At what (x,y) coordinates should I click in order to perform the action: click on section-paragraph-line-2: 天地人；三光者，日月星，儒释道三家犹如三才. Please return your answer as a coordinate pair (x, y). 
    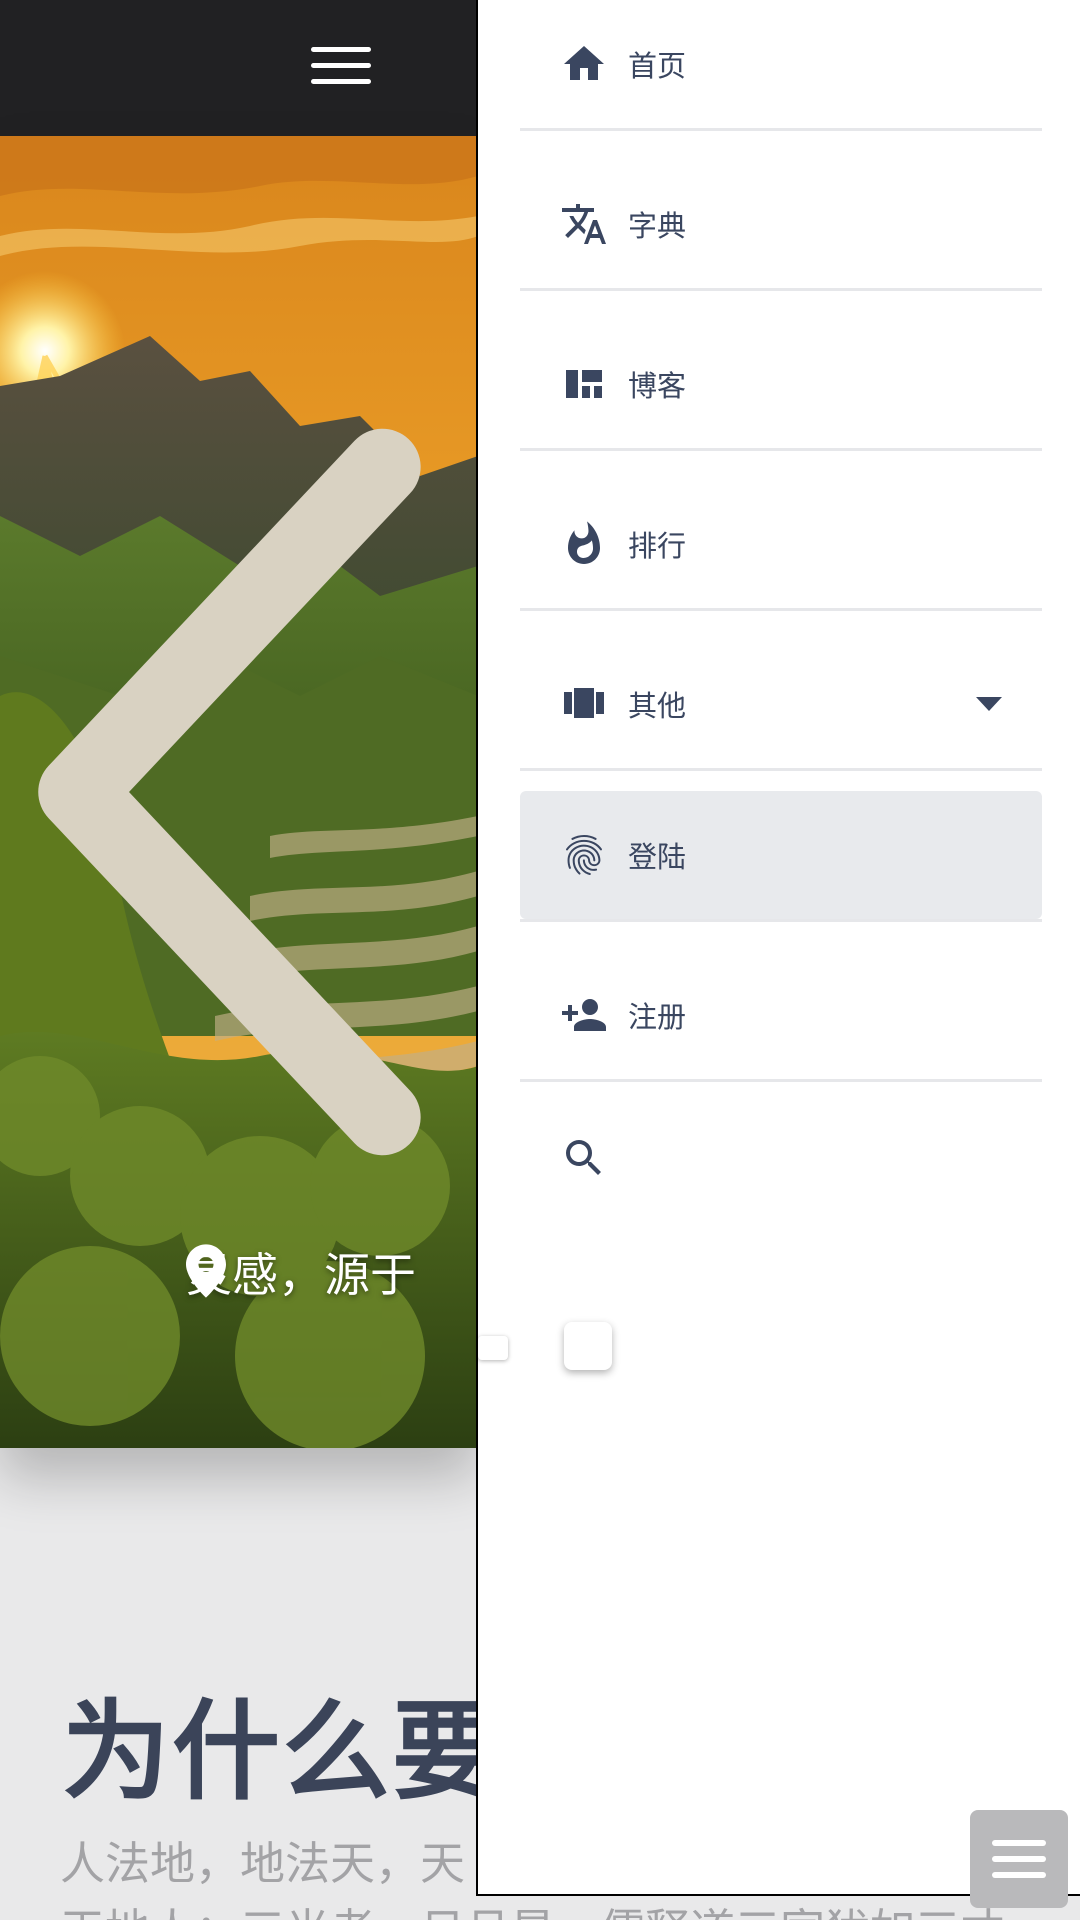
    Looking at the image, I should click on (532, 1907).